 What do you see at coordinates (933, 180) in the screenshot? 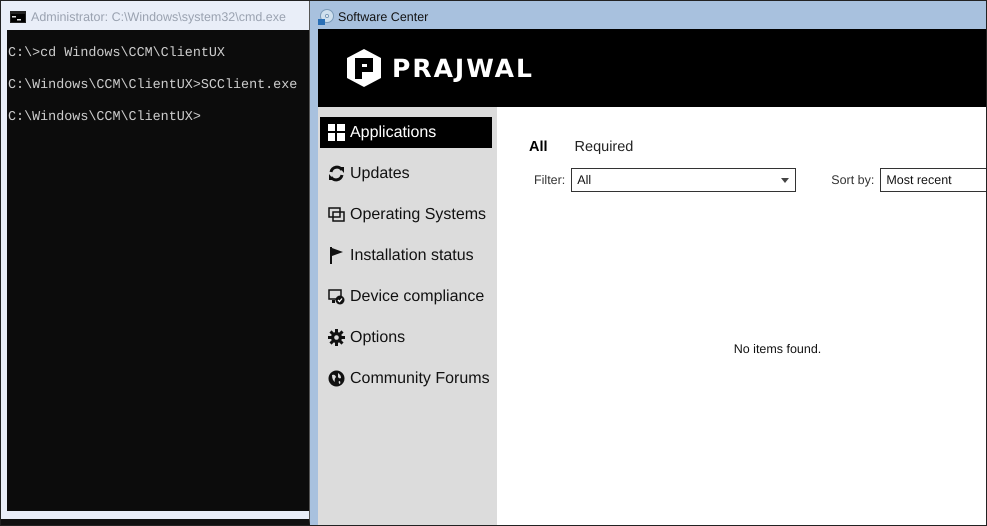
I see `sort-dropdown: Most recent` at bounding box center [933, 180].